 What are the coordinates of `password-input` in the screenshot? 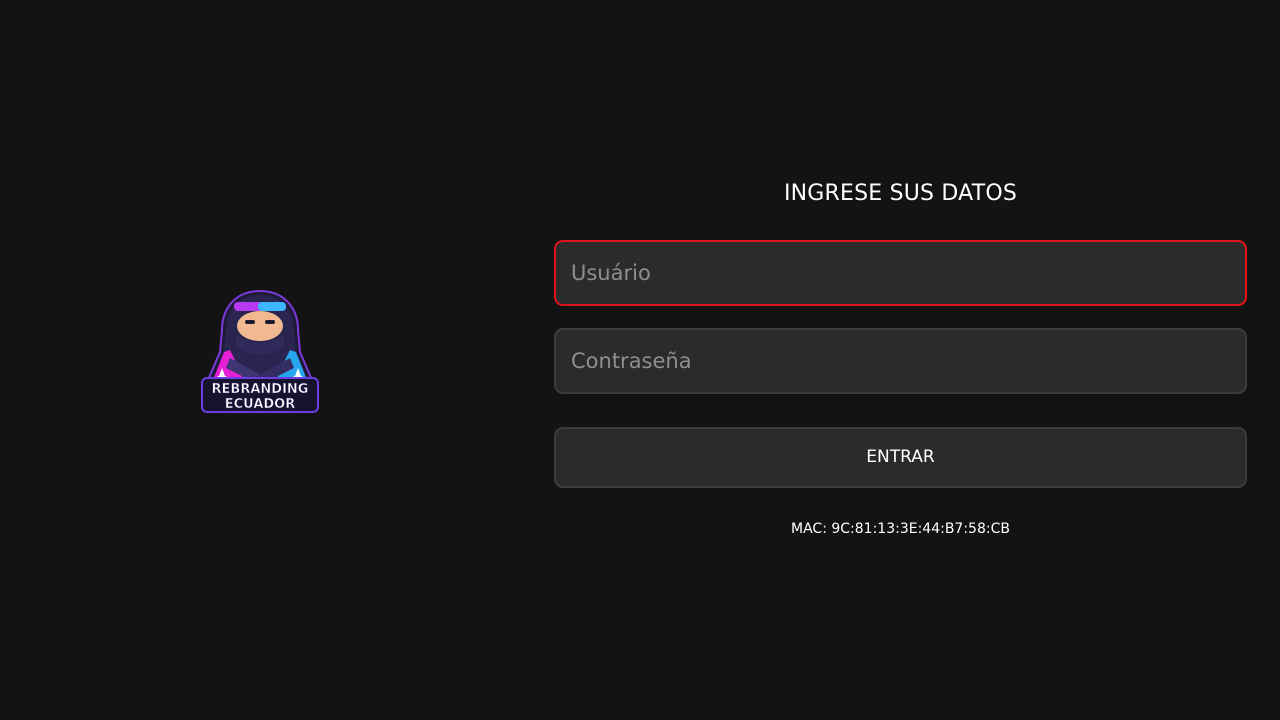 It's located at (900, 361).